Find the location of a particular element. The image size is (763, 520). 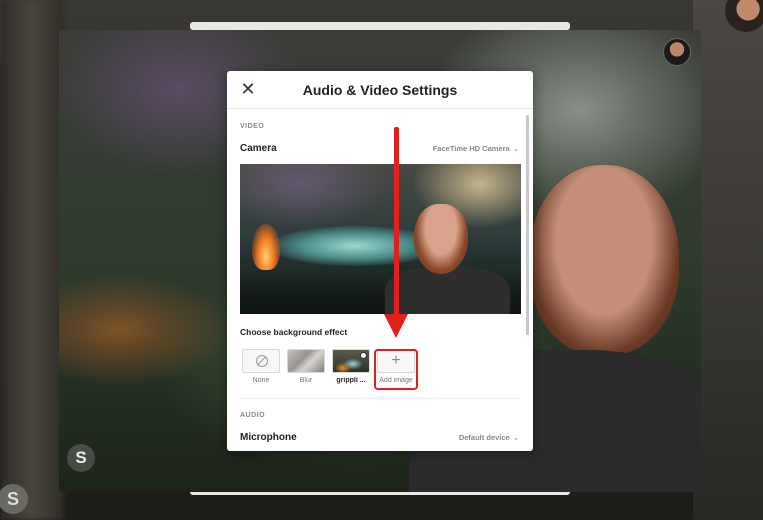

camera-select-value: FaceTime HD Camera is located at coordinates (471, 148).